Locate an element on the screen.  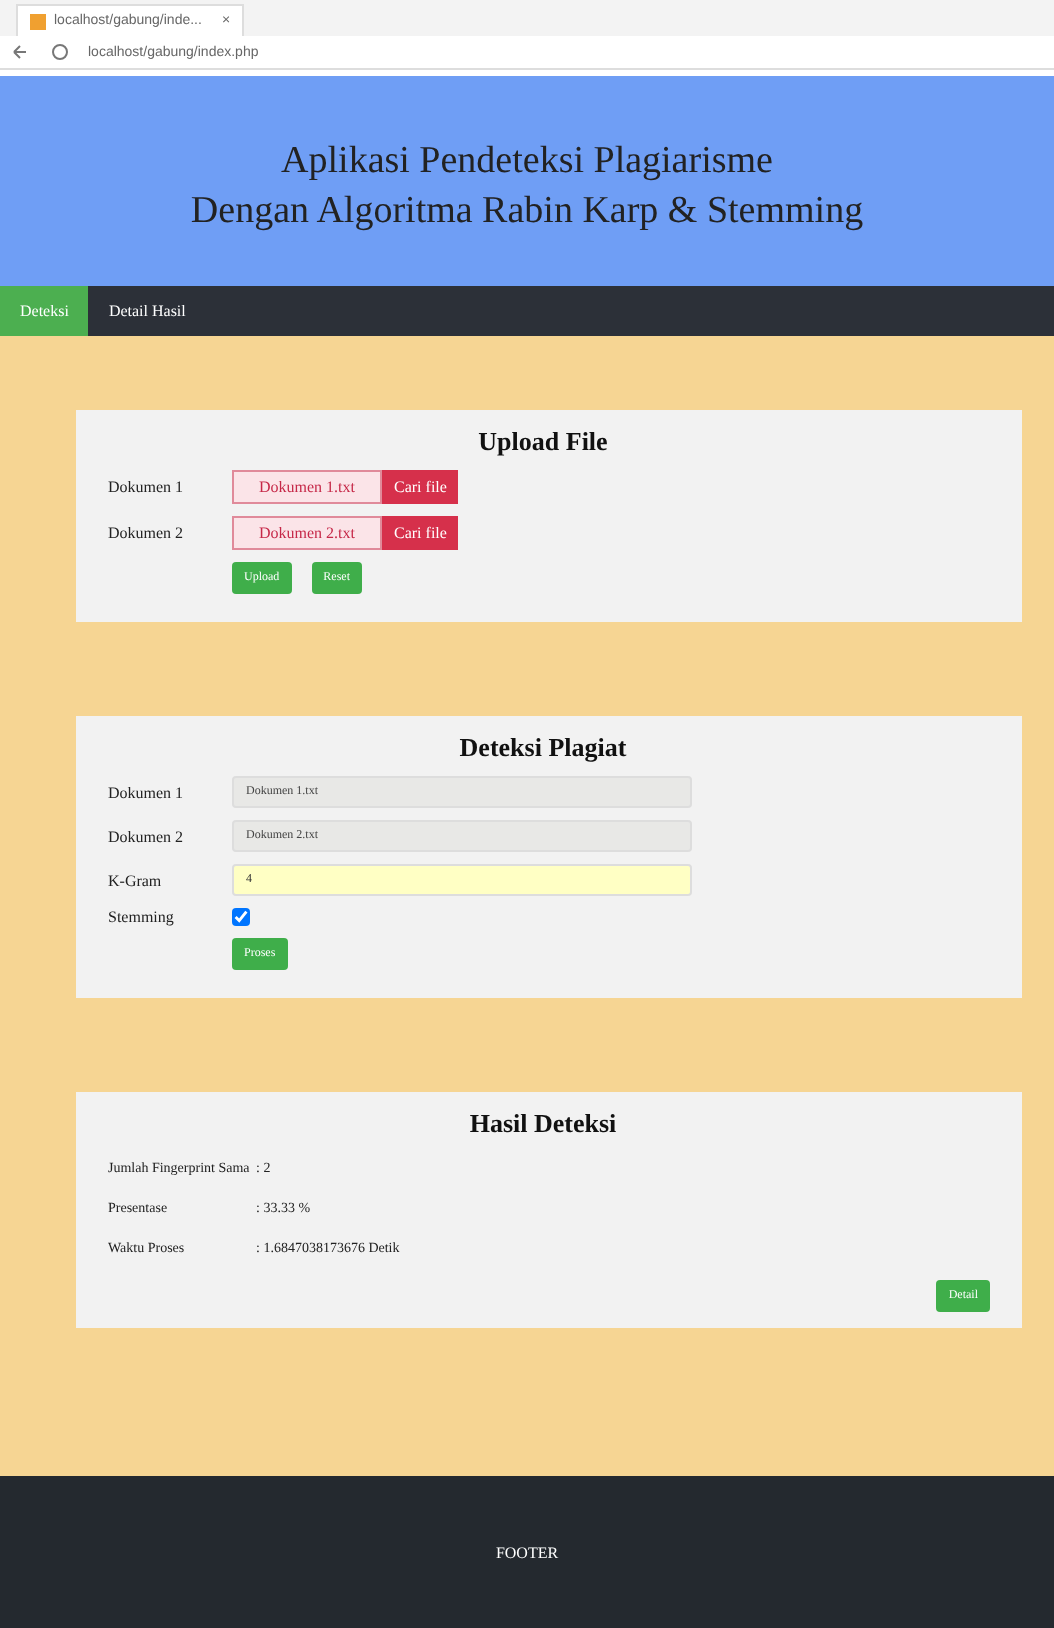
field-label: K-Gram is located at coordinates (136, 880).